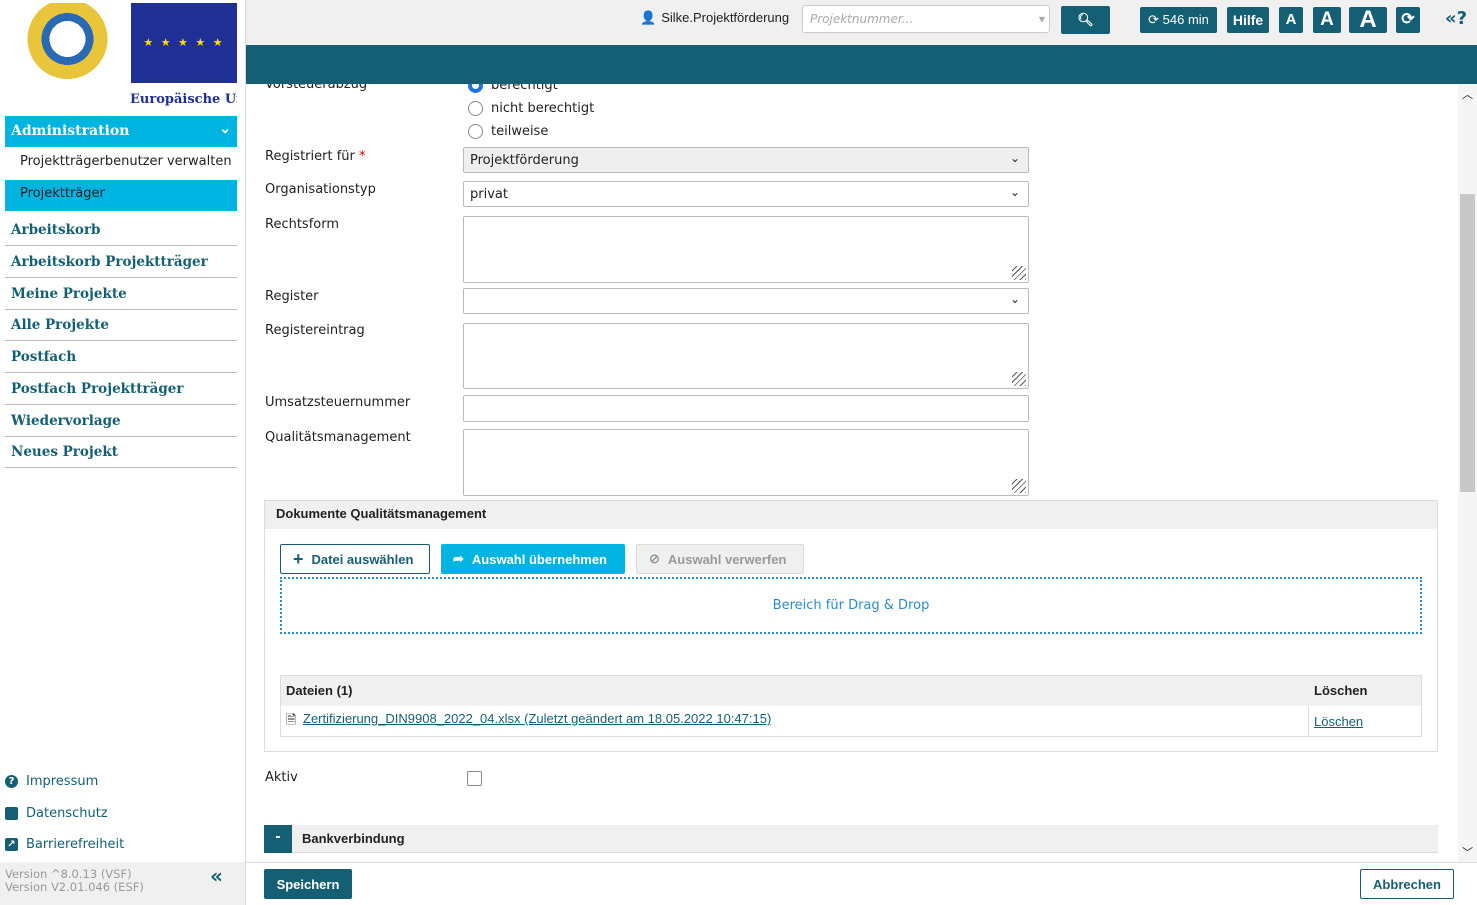  I want to click on plus-icon: +, so click(298, 558).